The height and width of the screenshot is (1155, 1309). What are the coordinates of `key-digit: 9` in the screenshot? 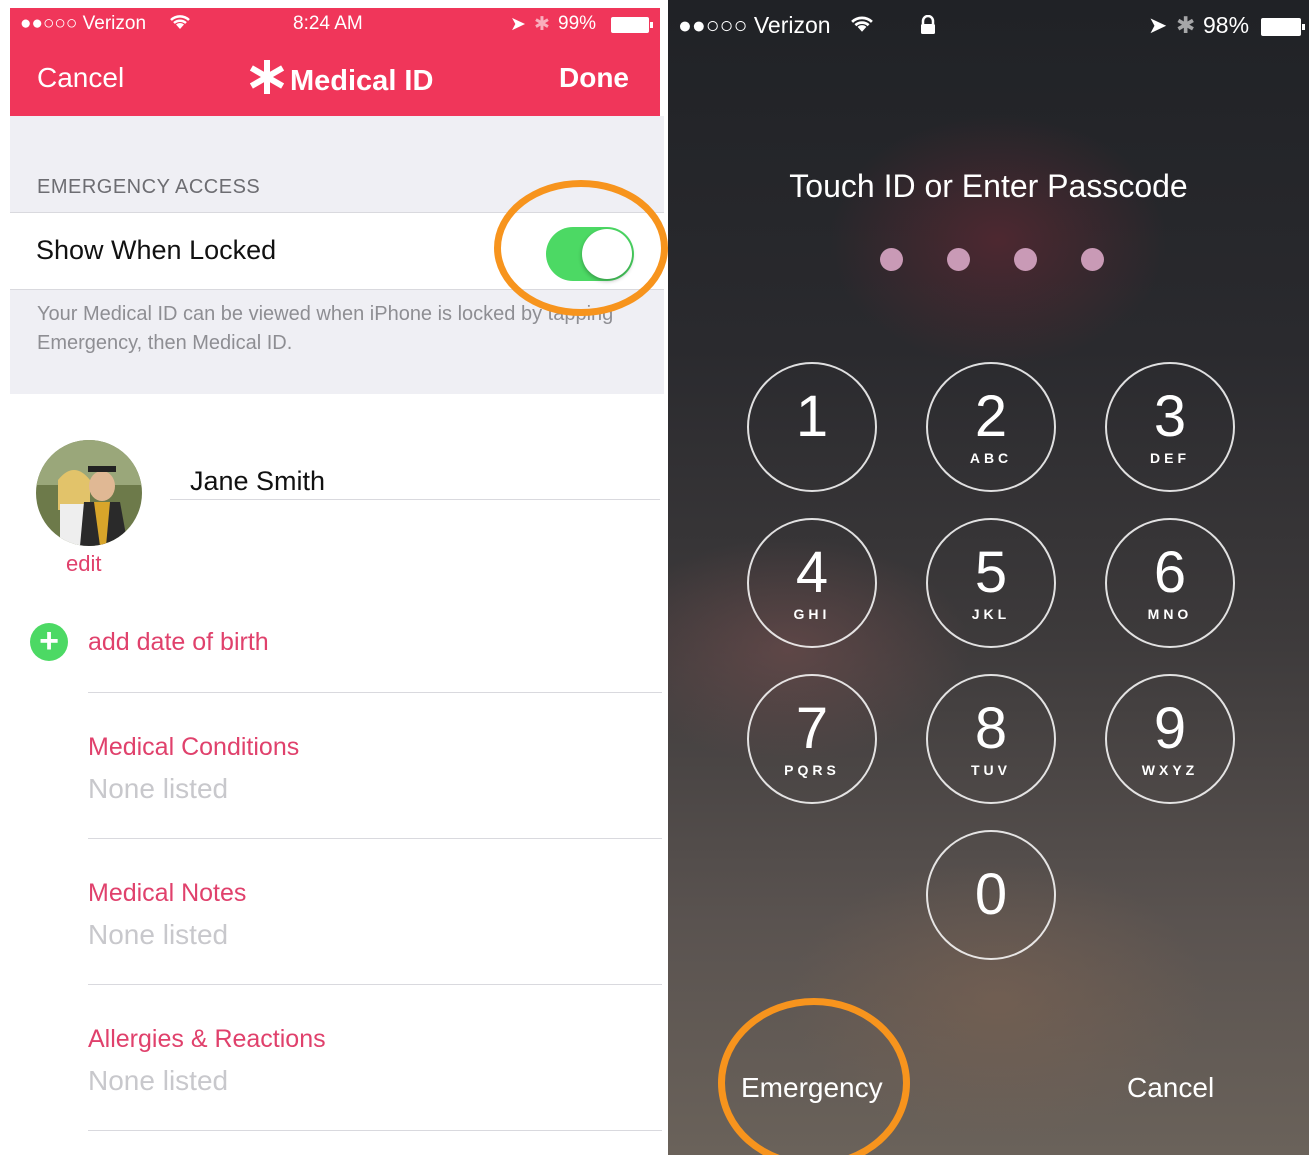 It's located at (1170, 728).